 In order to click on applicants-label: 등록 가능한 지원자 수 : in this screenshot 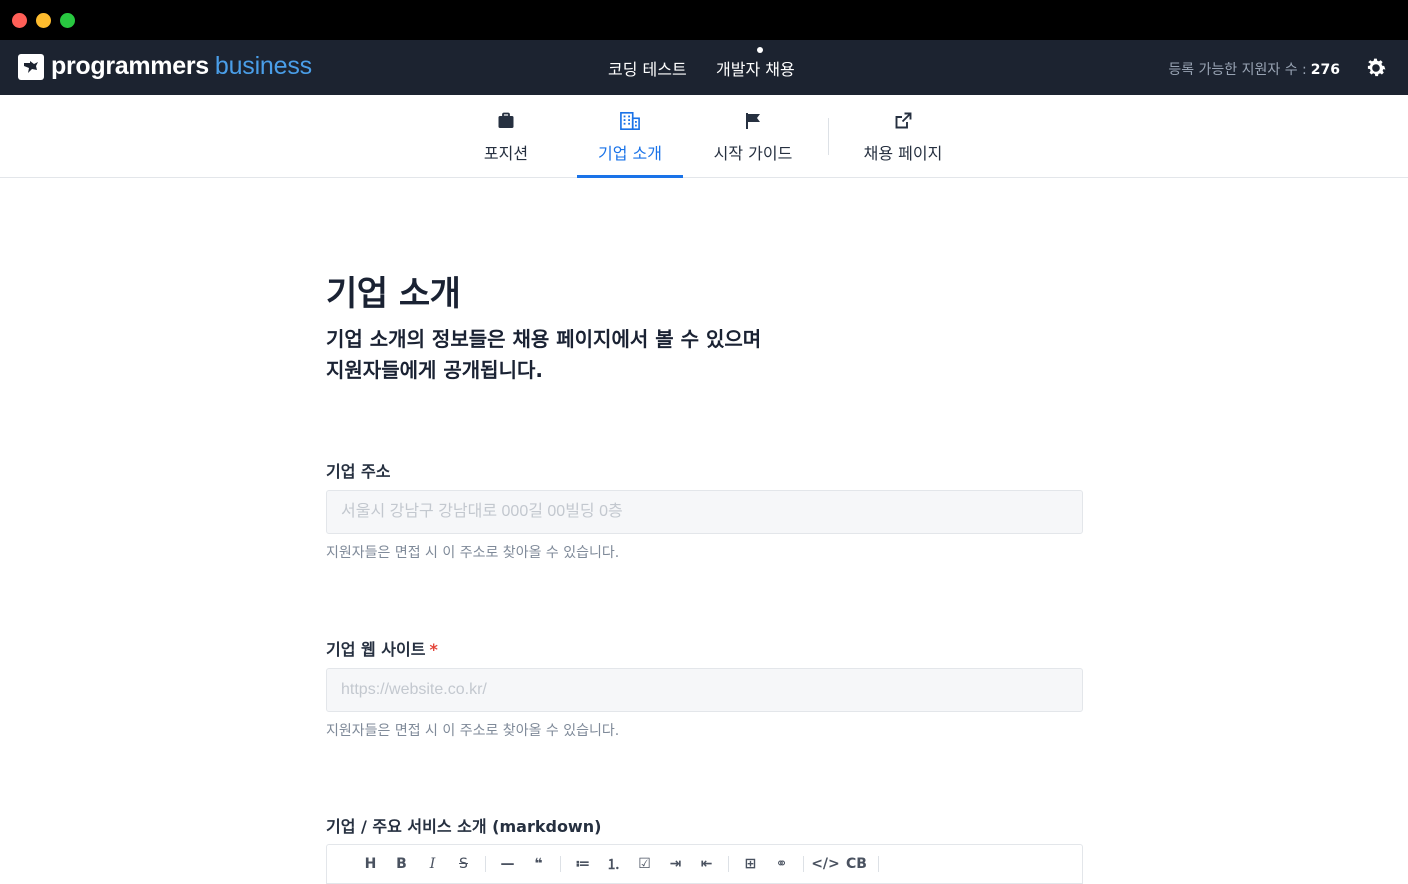, I will do `click(1237, 70)`.